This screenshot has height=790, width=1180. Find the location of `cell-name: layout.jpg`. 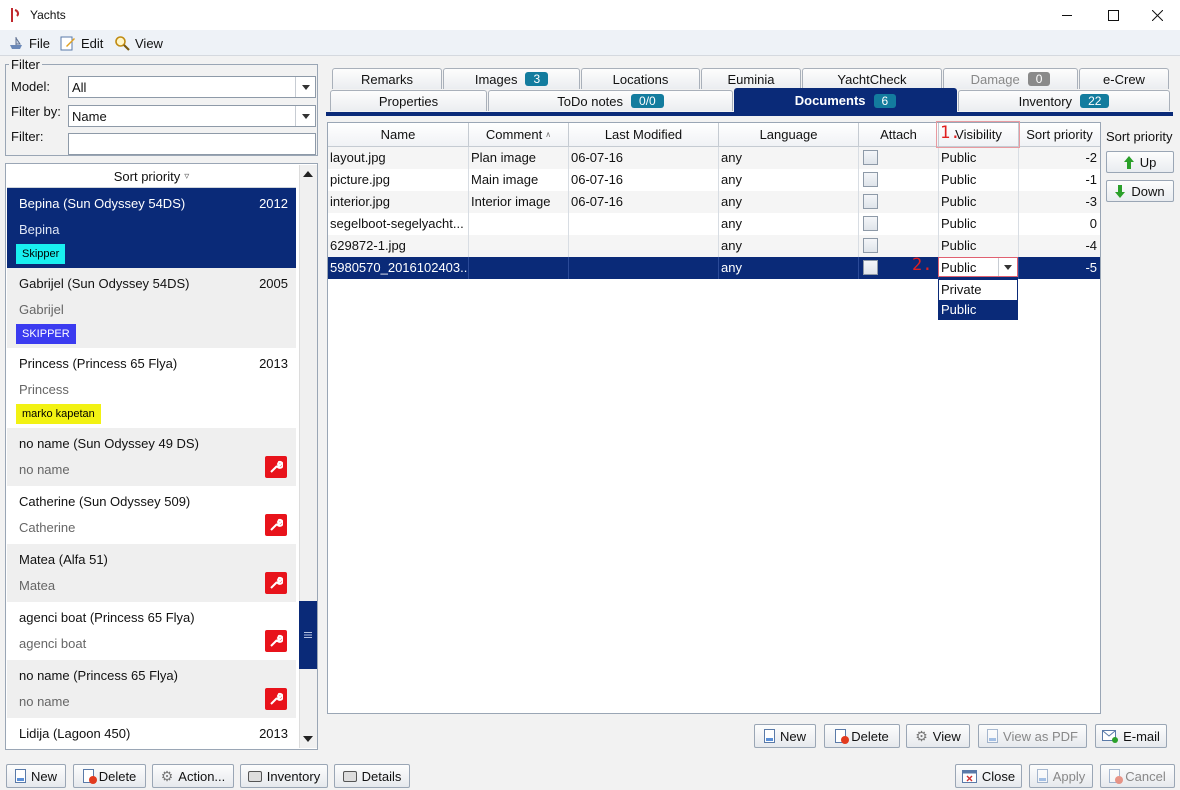

cell-name: layout.jpg is located at coordinates (398, 158).